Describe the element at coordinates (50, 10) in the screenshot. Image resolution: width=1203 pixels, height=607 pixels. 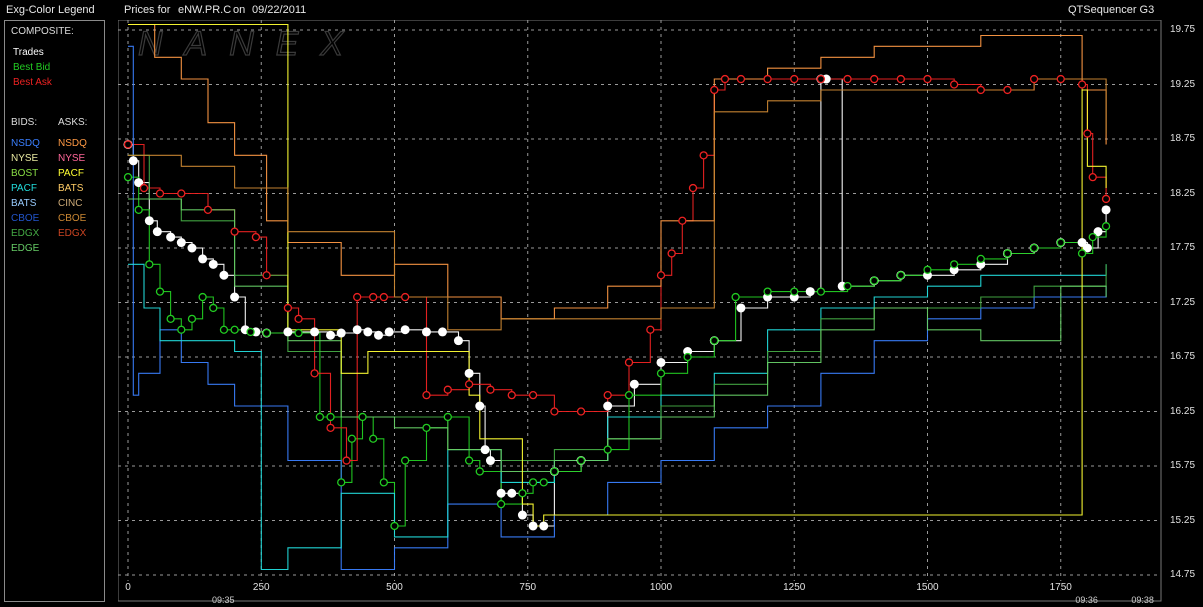
I see `legend-title: Exg-Color Legend` at that location.